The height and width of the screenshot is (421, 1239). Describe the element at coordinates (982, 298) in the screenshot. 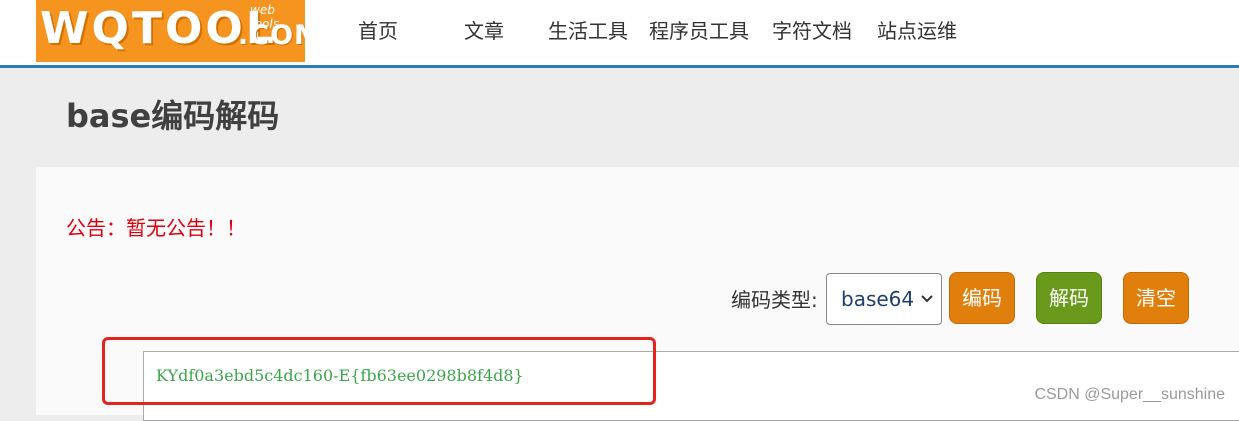

I see `encode-button: 编码` at that location.